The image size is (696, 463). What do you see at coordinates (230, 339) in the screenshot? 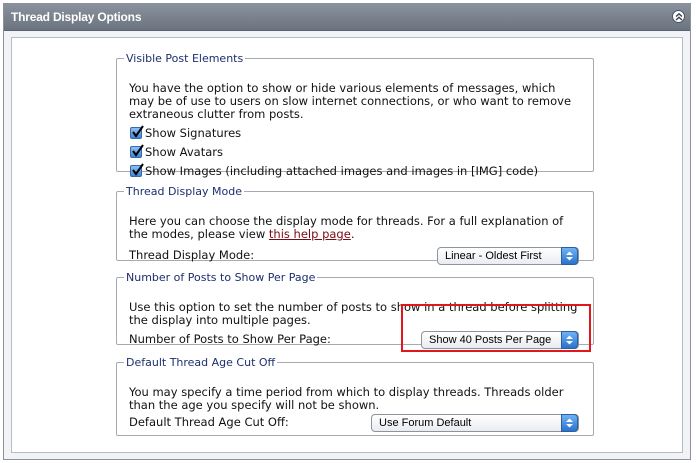
I see `posts-per-page-label: Number of Posts to Show Per Page:` at bounding box center [230, 339].